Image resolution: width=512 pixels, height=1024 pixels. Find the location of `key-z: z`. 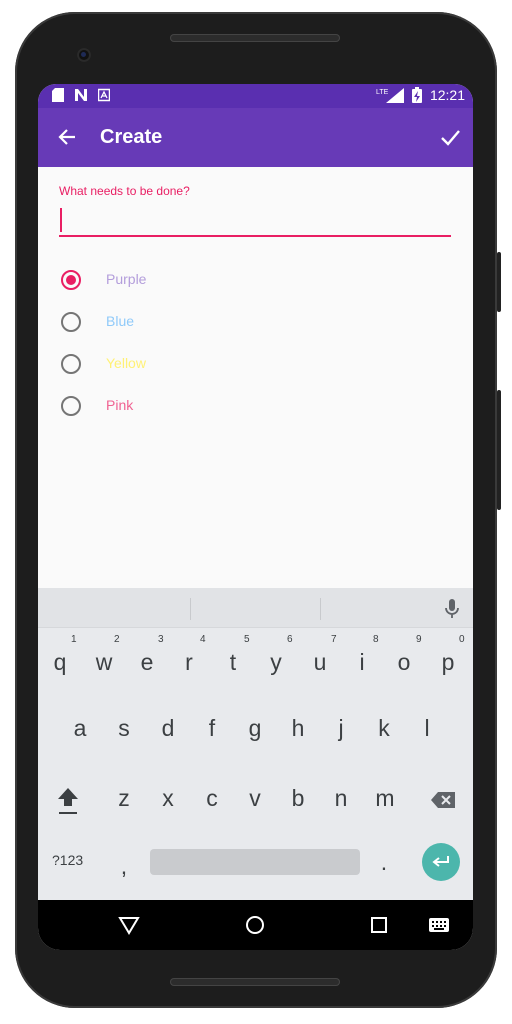

key-z: z is located at coordinates (124, 798).